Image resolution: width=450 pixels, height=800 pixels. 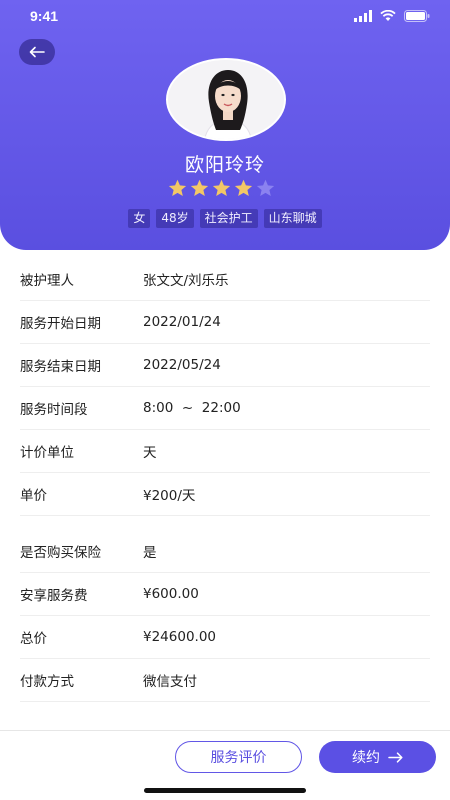 I want to click on detail-row-service-fee: 安享服务费 ¥600.00, so click(x=225, y=594).